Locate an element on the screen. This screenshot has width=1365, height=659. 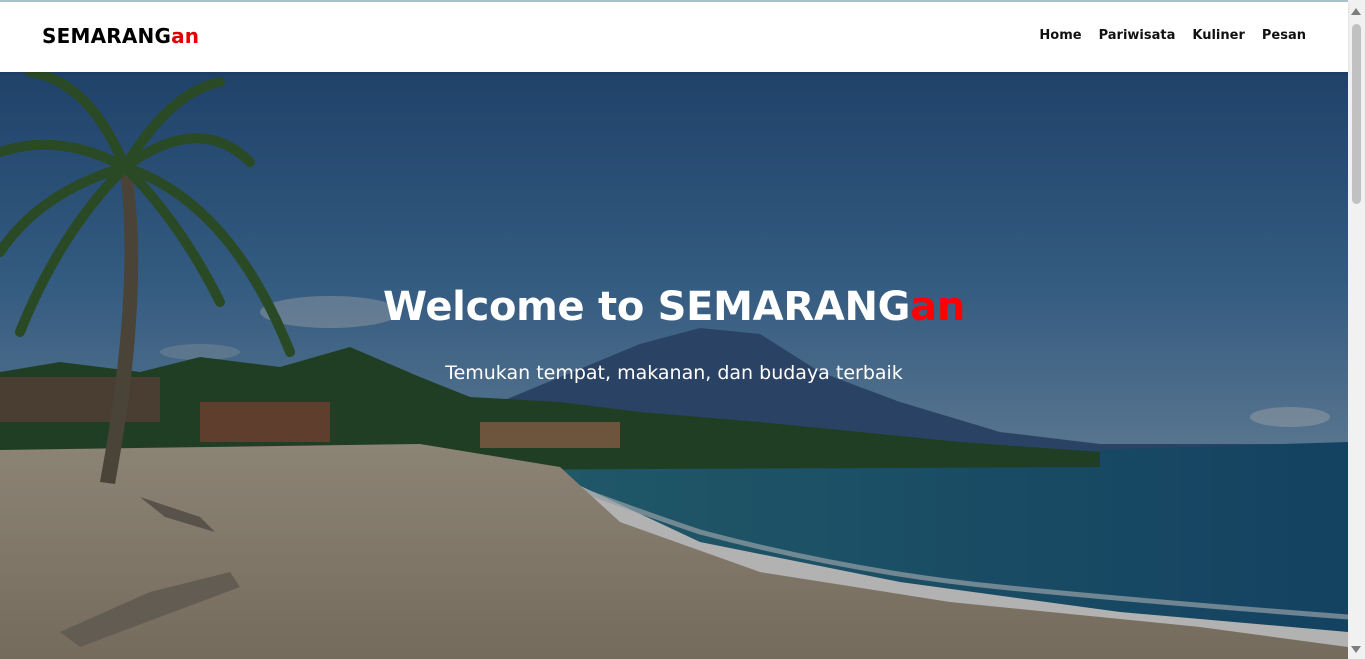
nav-link-home: Home is located at coordinates (1060, 35).